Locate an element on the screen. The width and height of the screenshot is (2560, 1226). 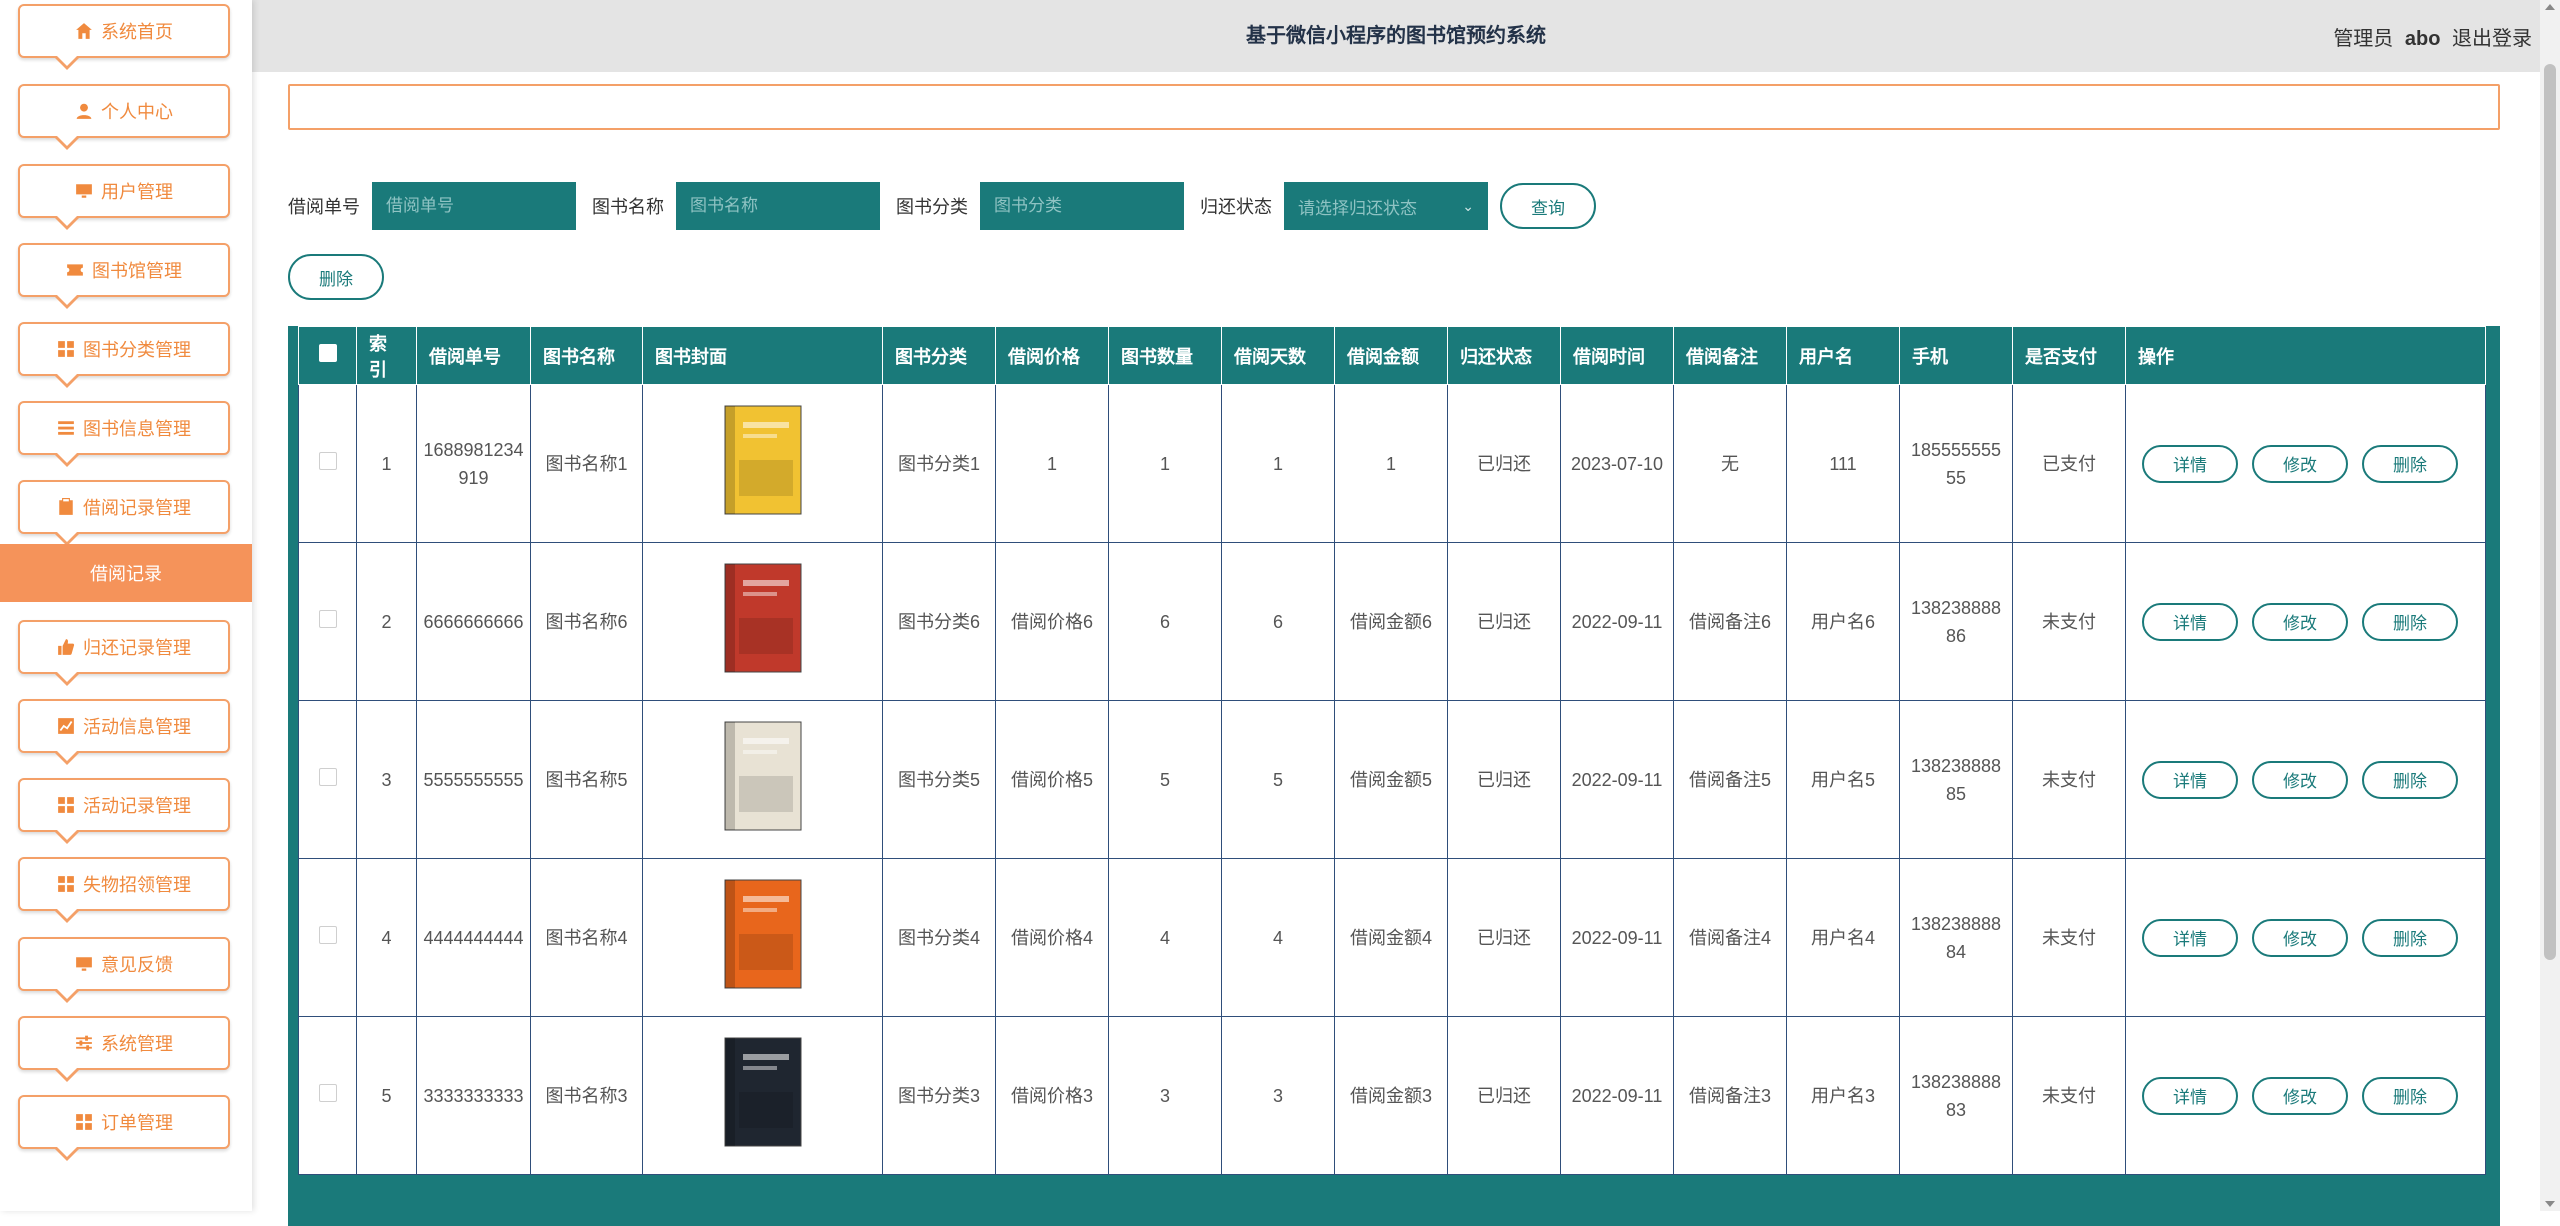
cell-name: 图书名称5 is located at coordinates (586, 779).